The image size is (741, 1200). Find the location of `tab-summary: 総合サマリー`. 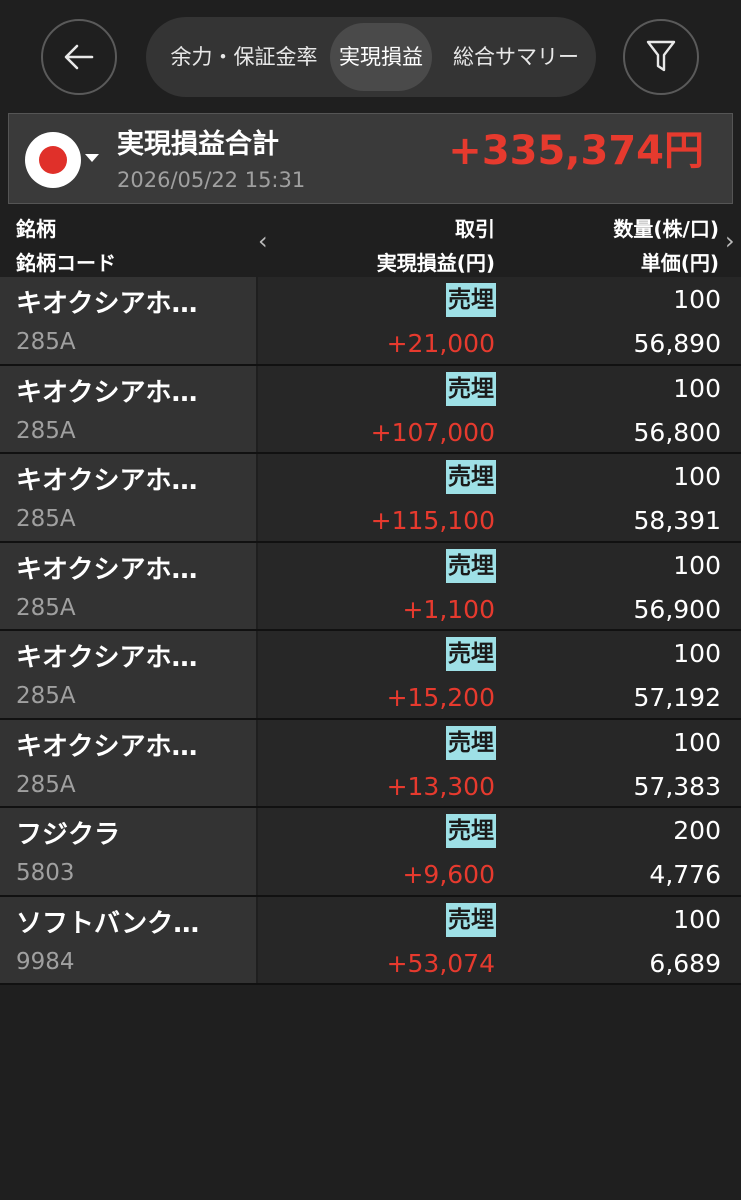

tab-summary: 総合サマリー is located at coordinates (516, 57).